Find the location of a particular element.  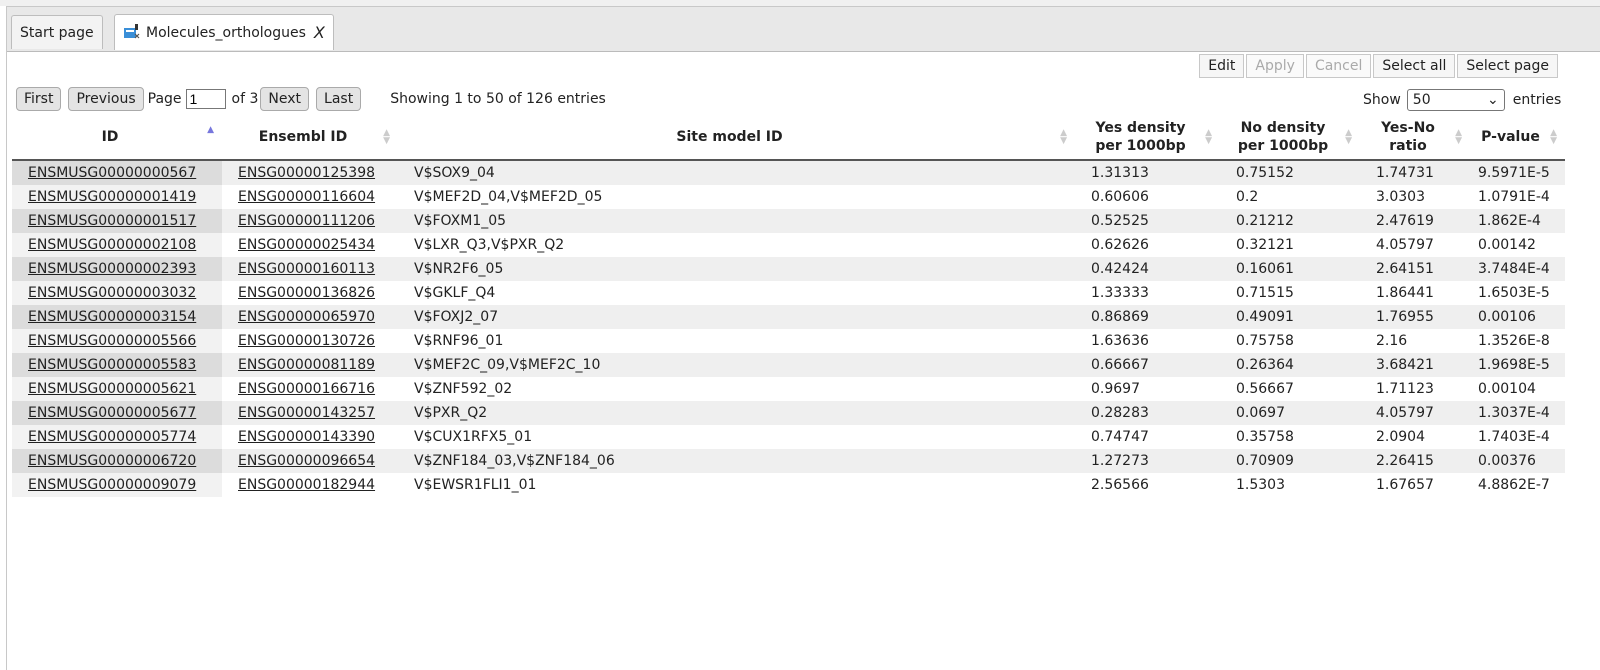

id-link: ENSMUSG00000000567 is located at coordinates (112, 173).